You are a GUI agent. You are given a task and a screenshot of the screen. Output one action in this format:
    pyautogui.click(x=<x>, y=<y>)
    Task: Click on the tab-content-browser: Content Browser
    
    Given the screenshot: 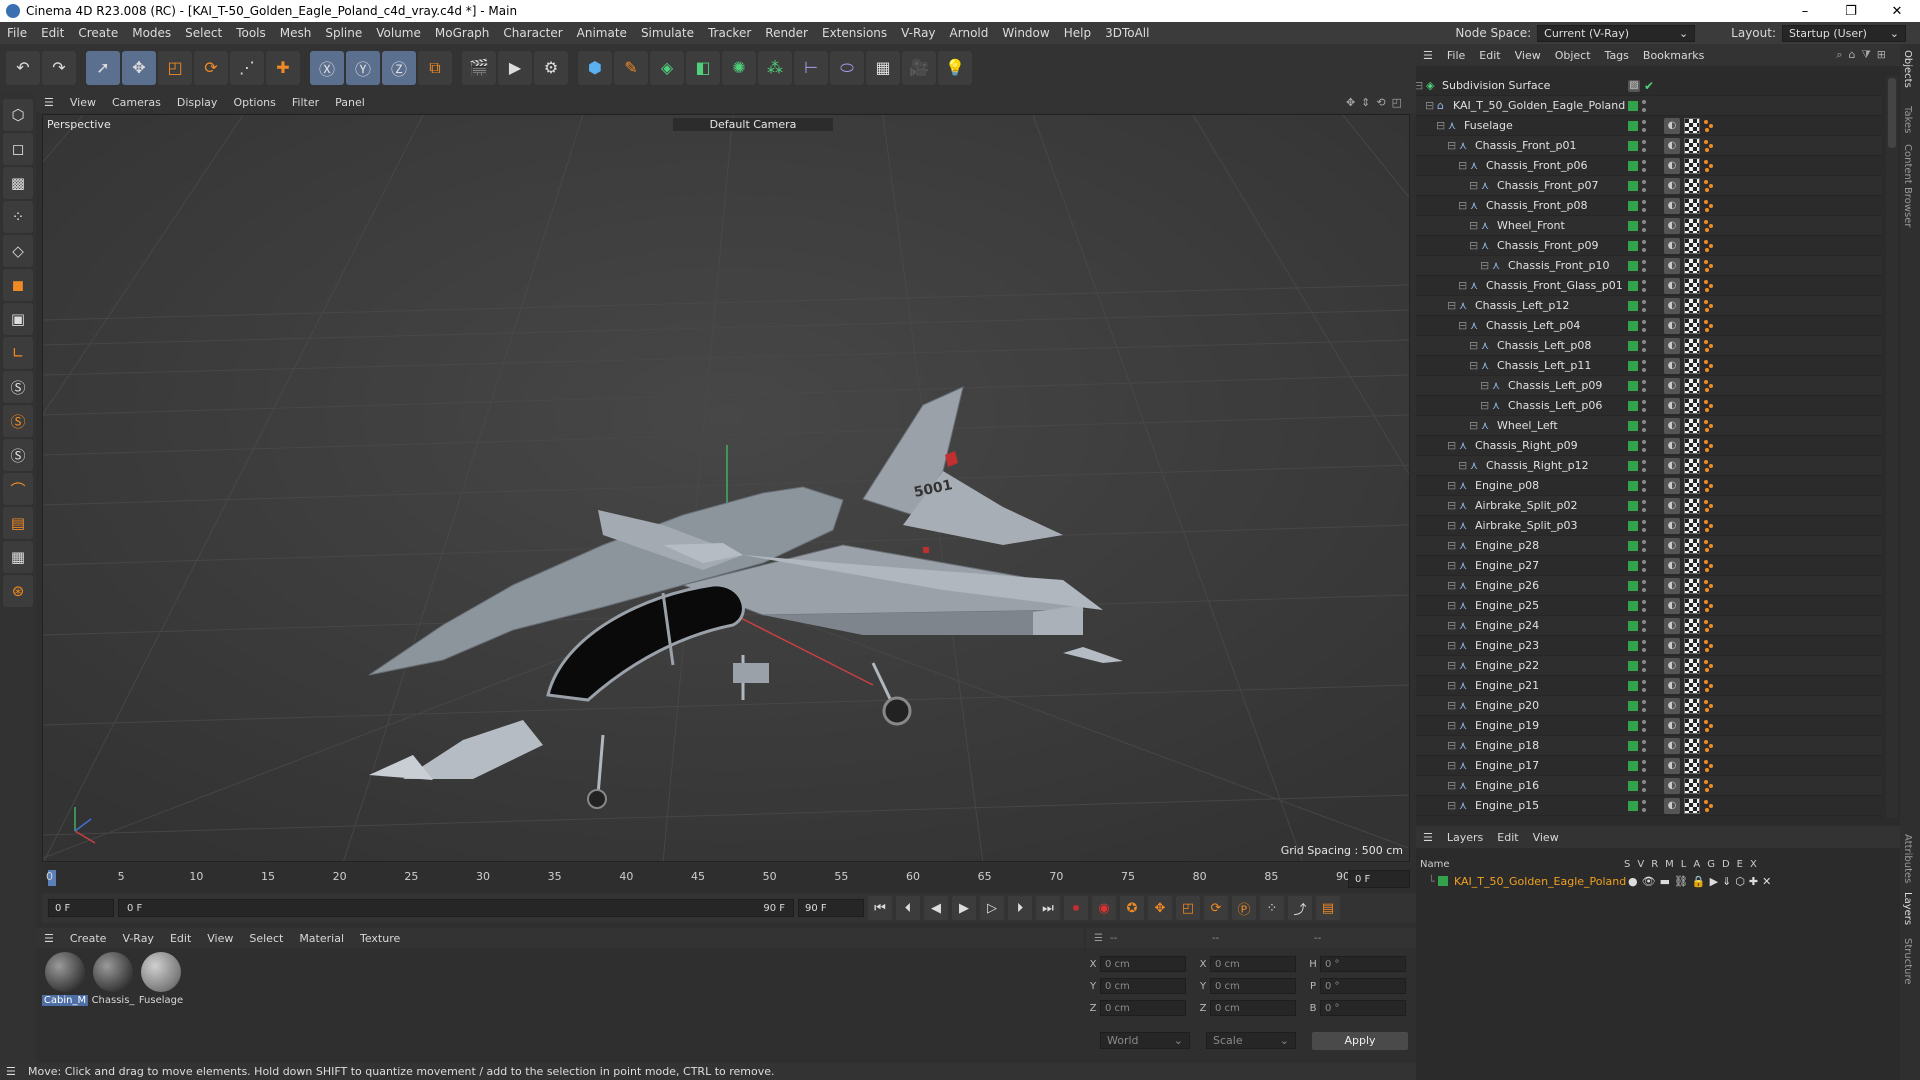 What is the action you would take?
    pyautogui.click(x=1907, y=185)
    